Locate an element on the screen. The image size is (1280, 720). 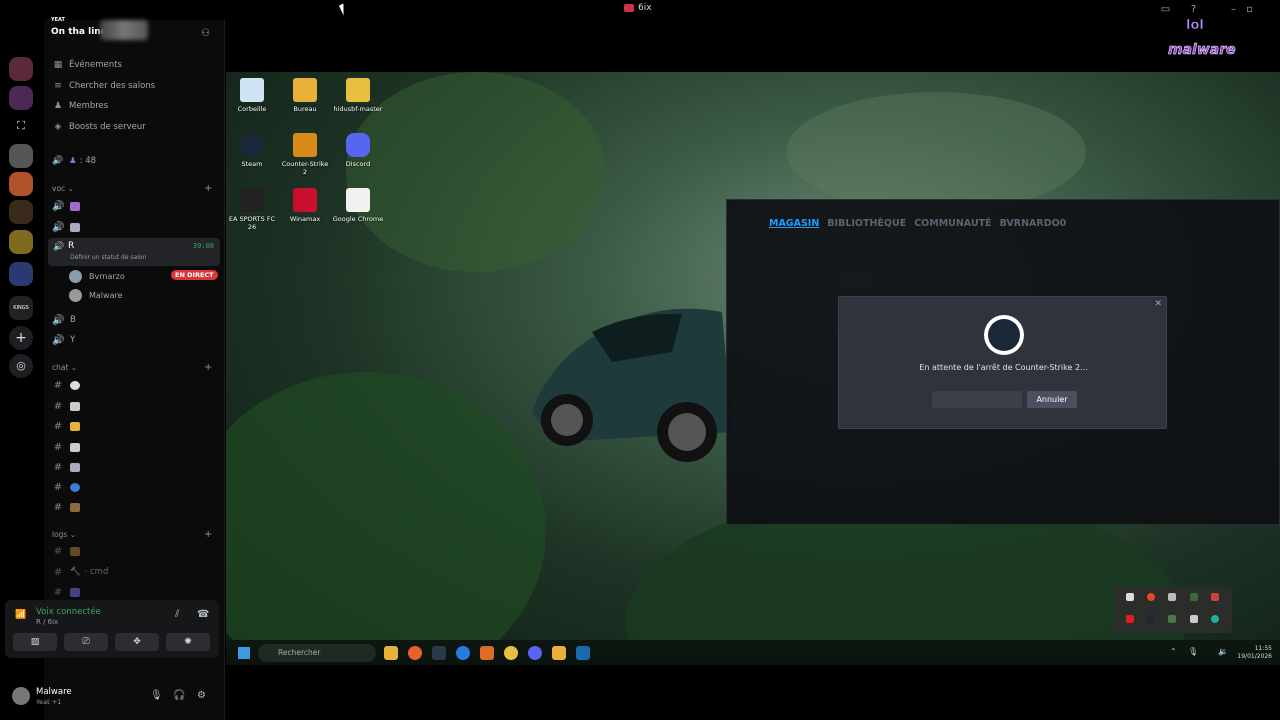
desktop-icon-bureau: Bureau is located at coordinates (305, 95).